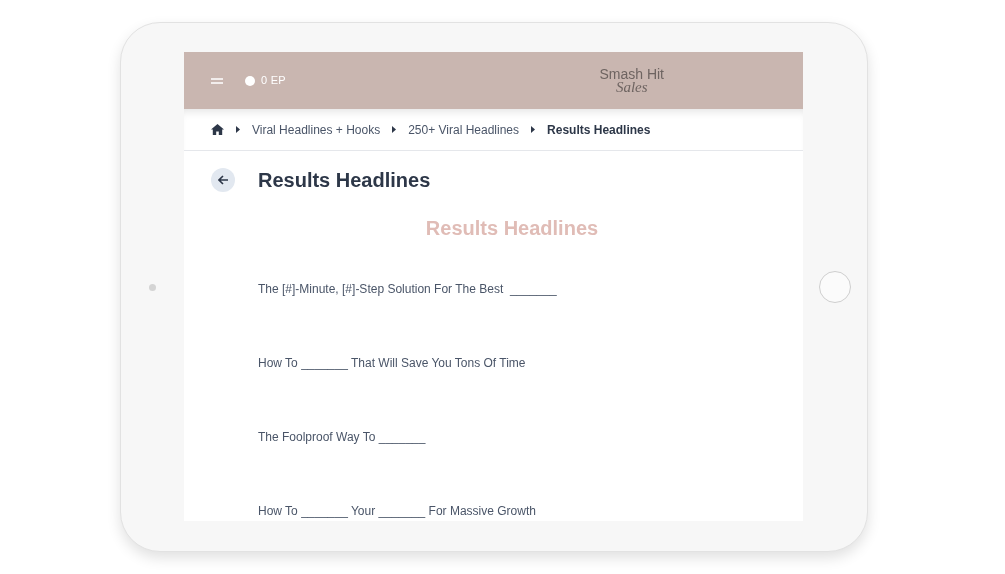 The height and width of the screenshot is (574, 1005). I want to click on points-label: 0 EP, so click(273, 81).